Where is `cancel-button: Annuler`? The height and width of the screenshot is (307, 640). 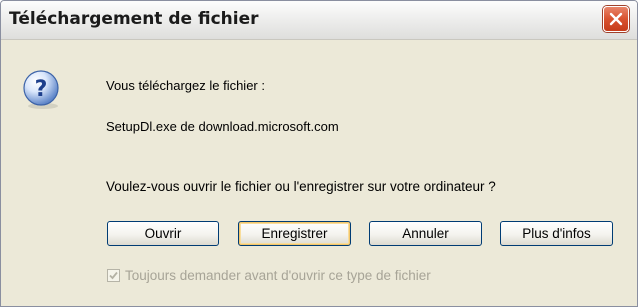 cancel-button: Annuler is located at coordinates (425, 233).